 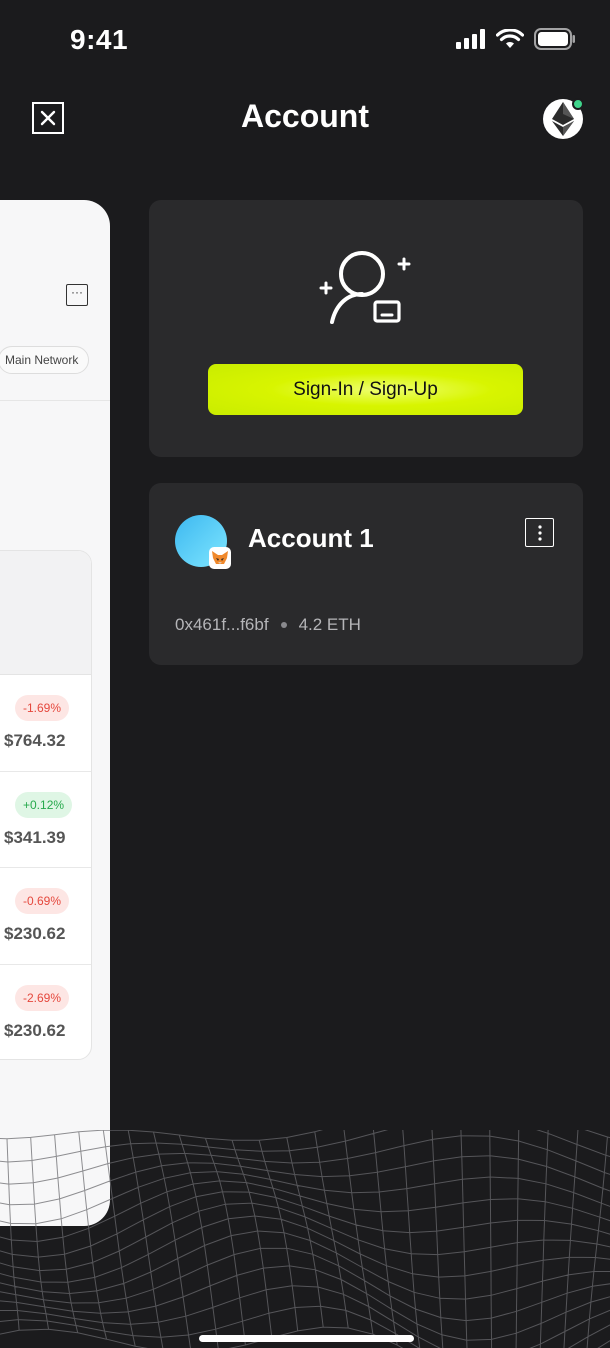 What do you see at coordinates (365, 287) in the screenshot?
I see `add-user-icon` at bounding box center [365, 287].